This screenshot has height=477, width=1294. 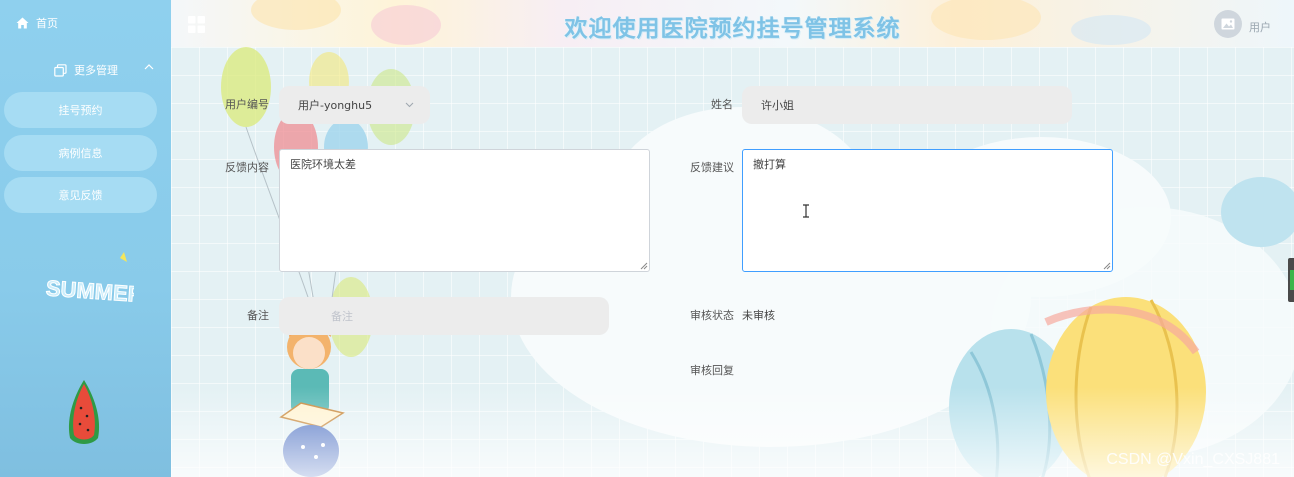 What do you see at coordinates (758, 315) in the screenshot?
I see `review-status-value: 未审核` at bounding box center [758, 315].